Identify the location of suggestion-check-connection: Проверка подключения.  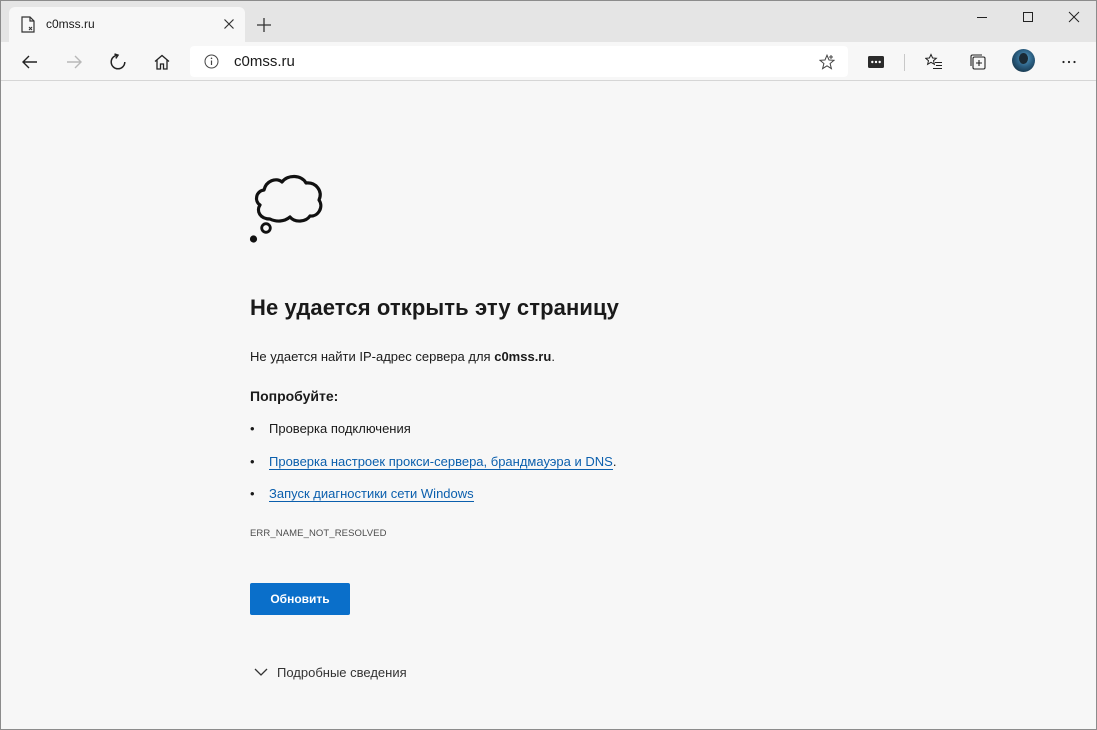
(340, 428).